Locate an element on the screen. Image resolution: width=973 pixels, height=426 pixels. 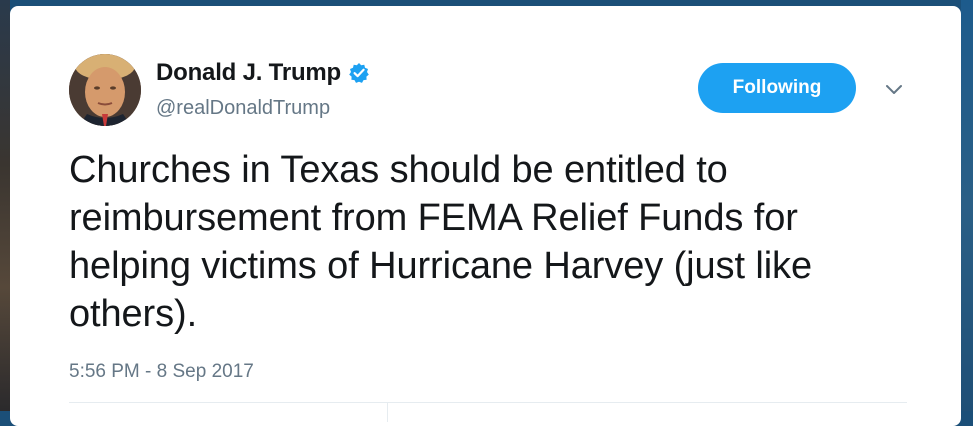
avatar is located at coordinates (105, 90).